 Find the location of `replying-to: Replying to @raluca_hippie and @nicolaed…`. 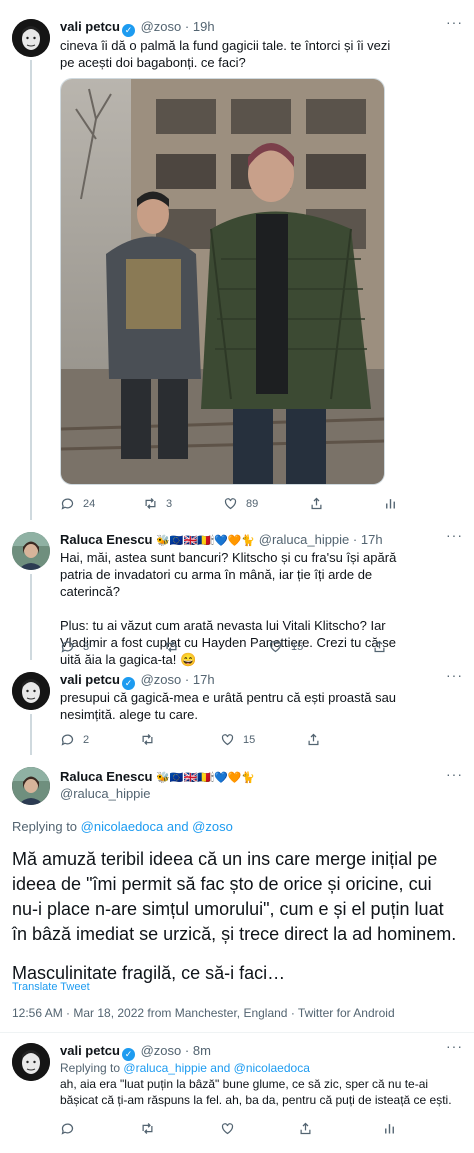

replying-to: Replying to @raluca_hippie and @nicolaed… is located at coordinates (185, 1068).